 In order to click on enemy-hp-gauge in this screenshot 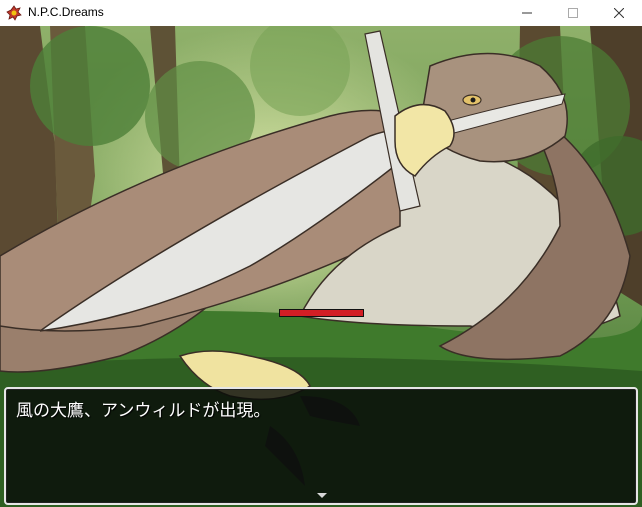, I will do `click(321, 313)`.